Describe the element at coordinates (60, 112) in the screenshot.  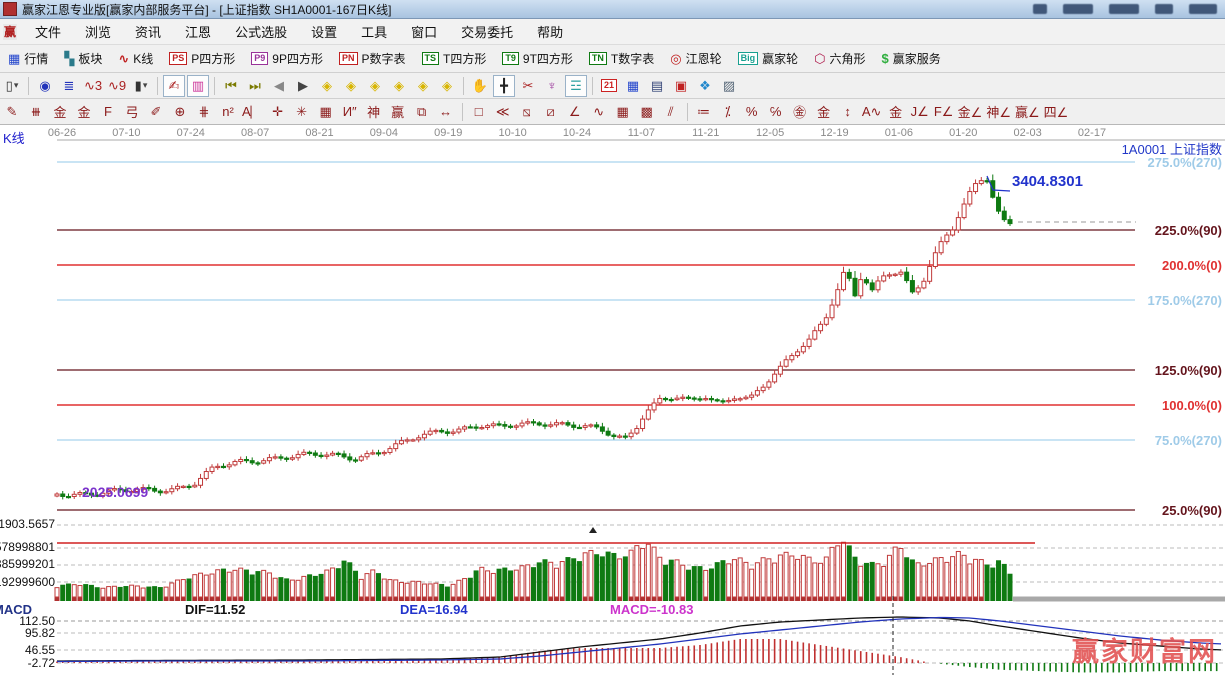
I see `gold-comb-1-icon: 金` at that location.